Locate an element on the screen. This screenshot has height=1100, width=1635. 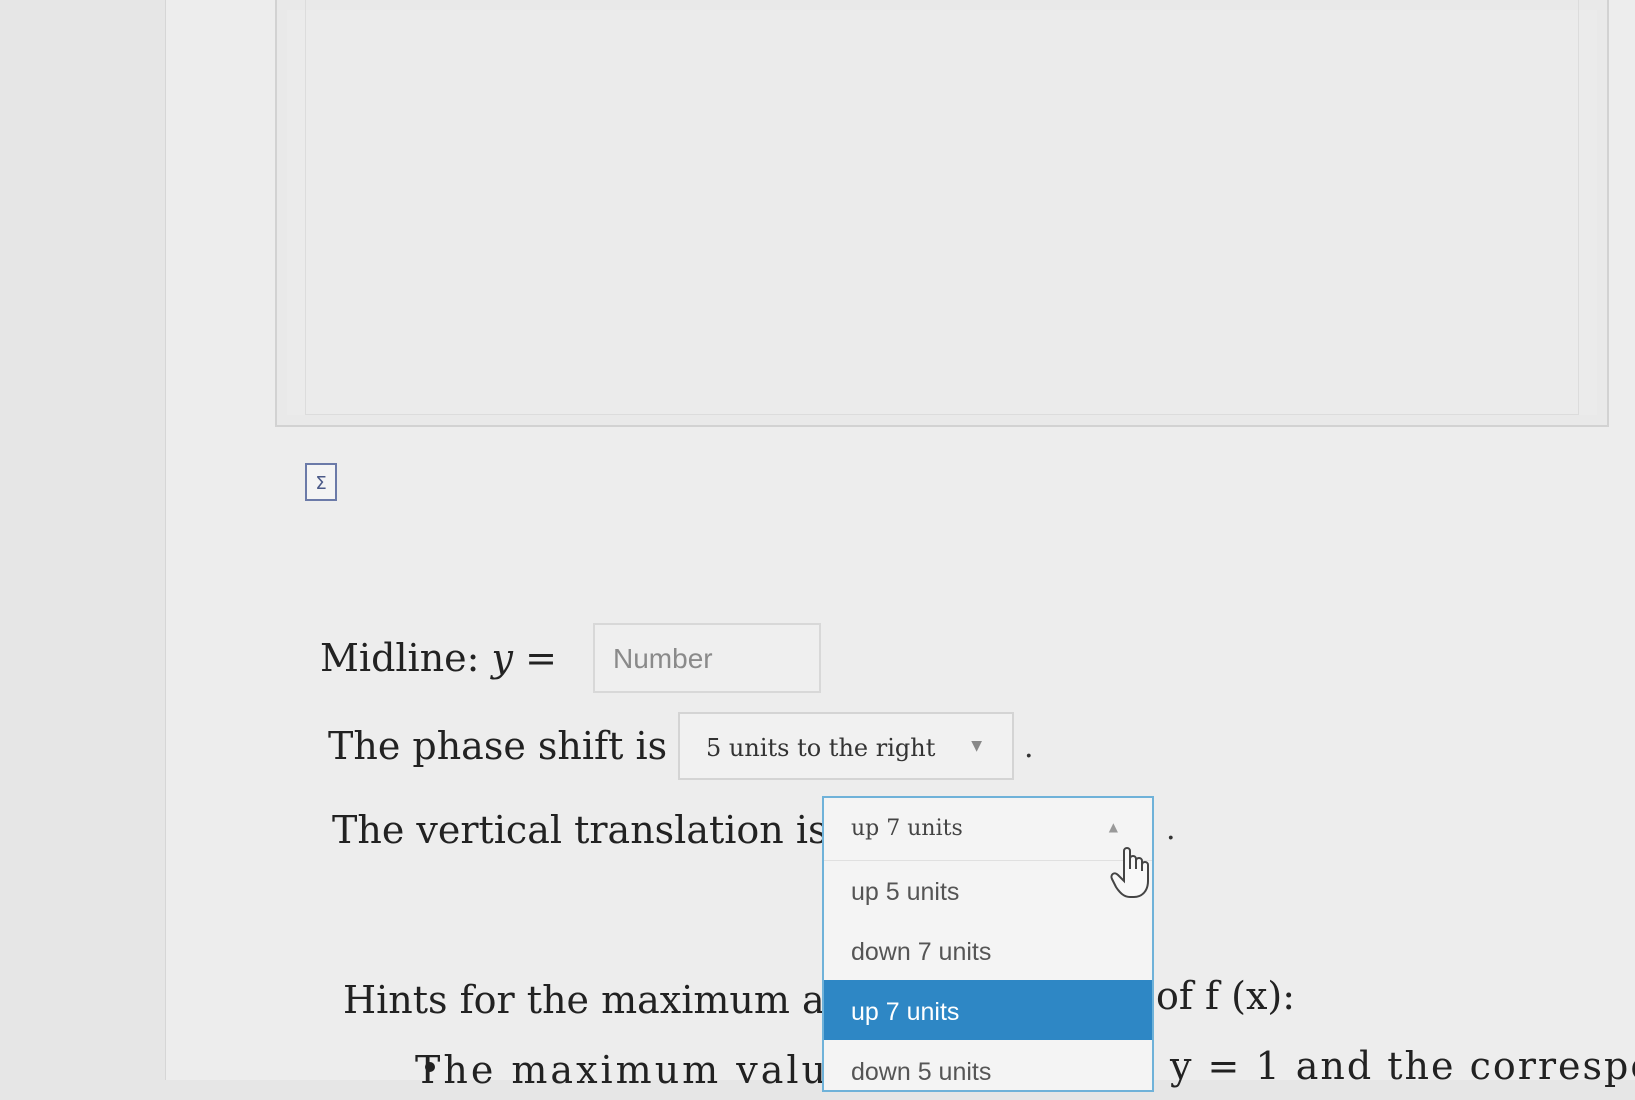
dropdown-option: down 5 units is located at coordinates (988, 1070).